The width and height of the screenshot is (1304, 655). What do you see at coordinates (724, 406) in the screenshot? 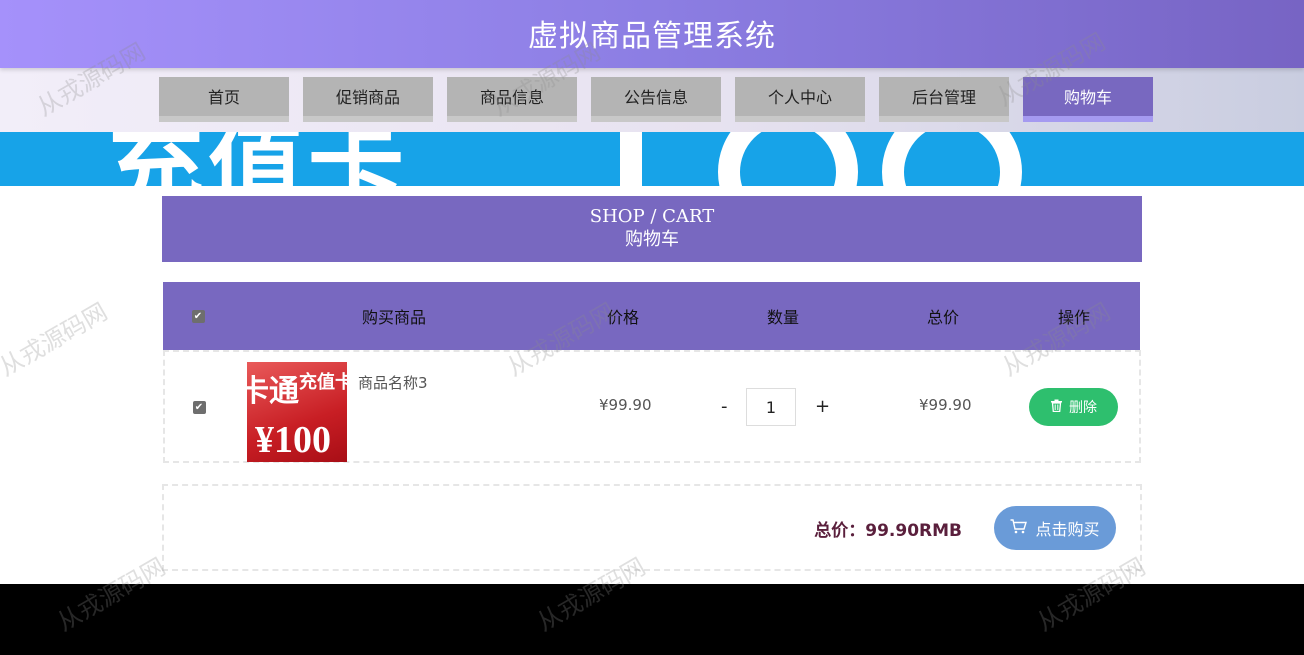
I see `quantity-decrease-button: -` at bounding box center [724, 406].